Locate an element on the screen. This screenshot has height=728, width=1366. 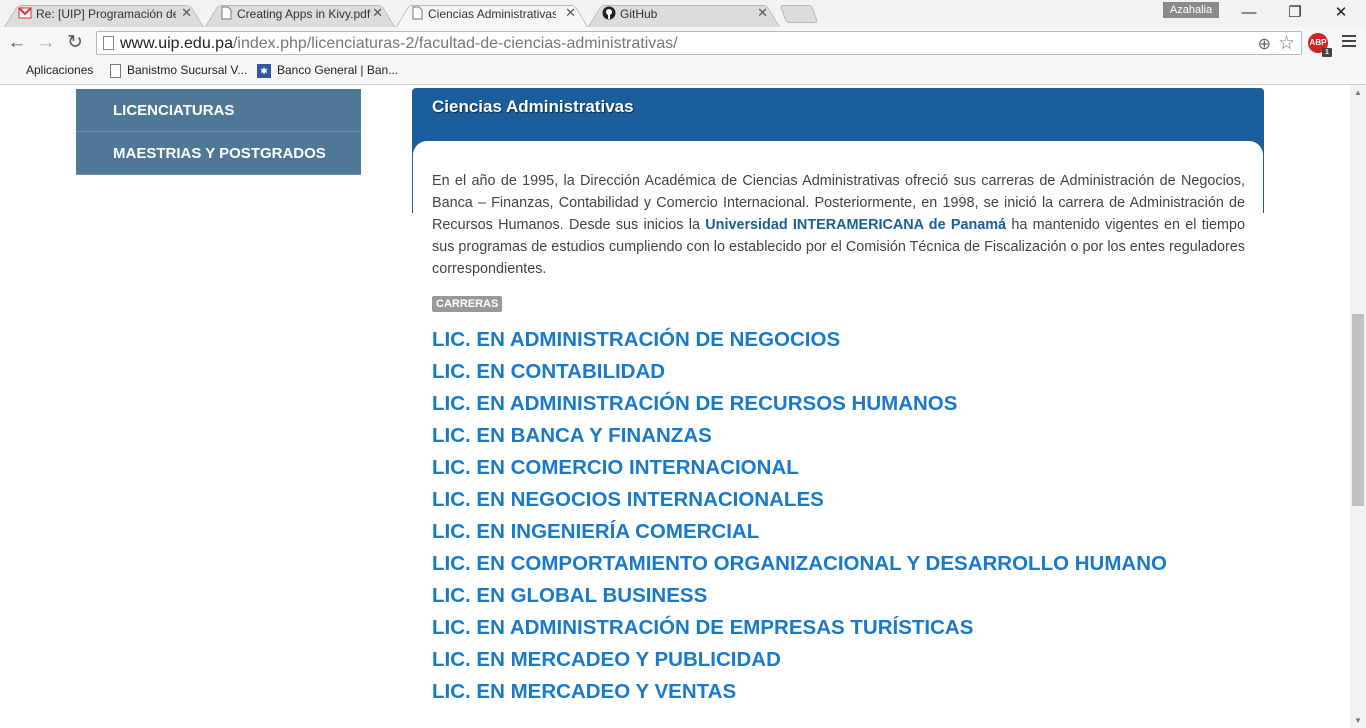
career-link: LIC. EN ADMINISTRACIÓN DE NEGOCIOS is located at coordinates (799, 341).